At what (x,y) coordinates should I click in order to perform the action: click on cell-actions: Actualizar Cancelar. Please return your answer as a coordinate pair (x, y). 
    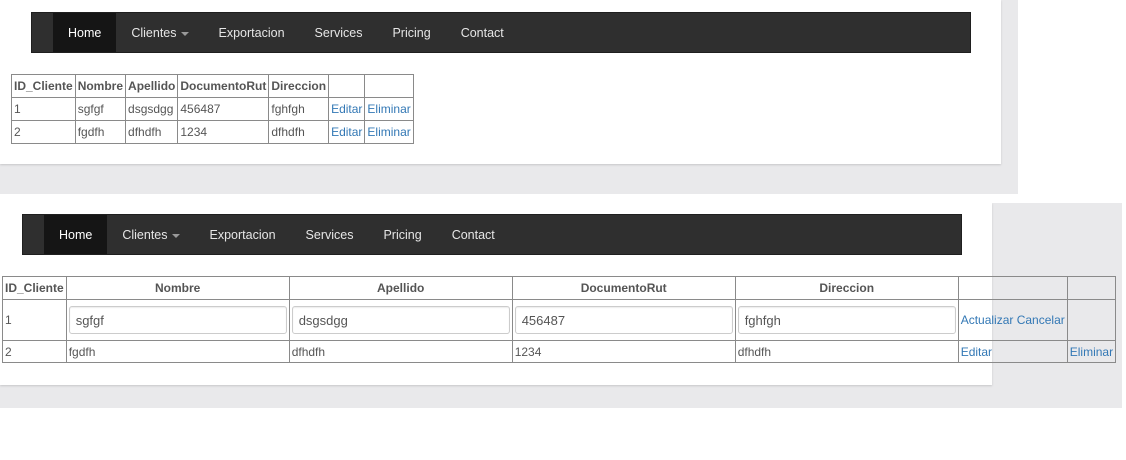
    Looking at the image, I should click on (1012, 320).